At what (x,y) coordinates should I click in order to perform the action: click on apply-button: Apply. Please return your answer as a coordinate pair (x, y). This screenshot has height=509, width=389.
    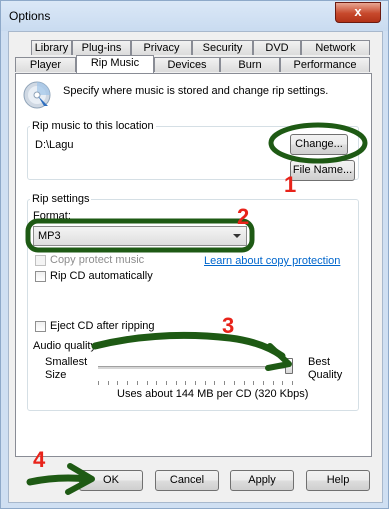
    Looking at the image, I should click on (262, 480).